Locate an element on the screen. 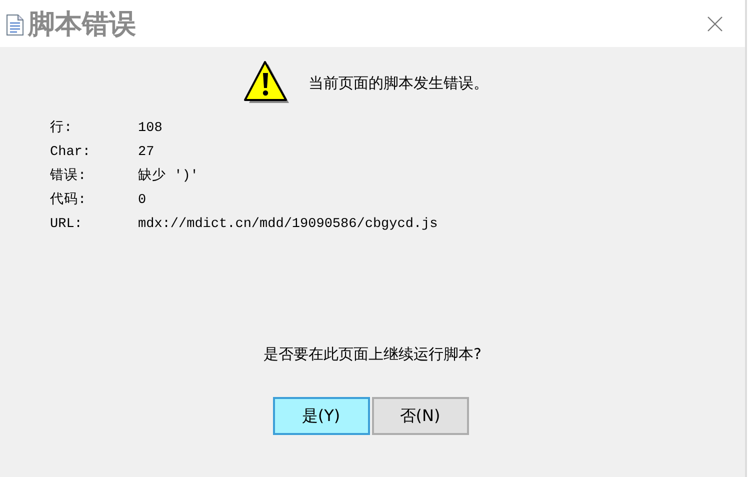  detail-value: mdx://mdict.cn/mdd/19090586/cbgycd.js is located at coordinates (288, 225).